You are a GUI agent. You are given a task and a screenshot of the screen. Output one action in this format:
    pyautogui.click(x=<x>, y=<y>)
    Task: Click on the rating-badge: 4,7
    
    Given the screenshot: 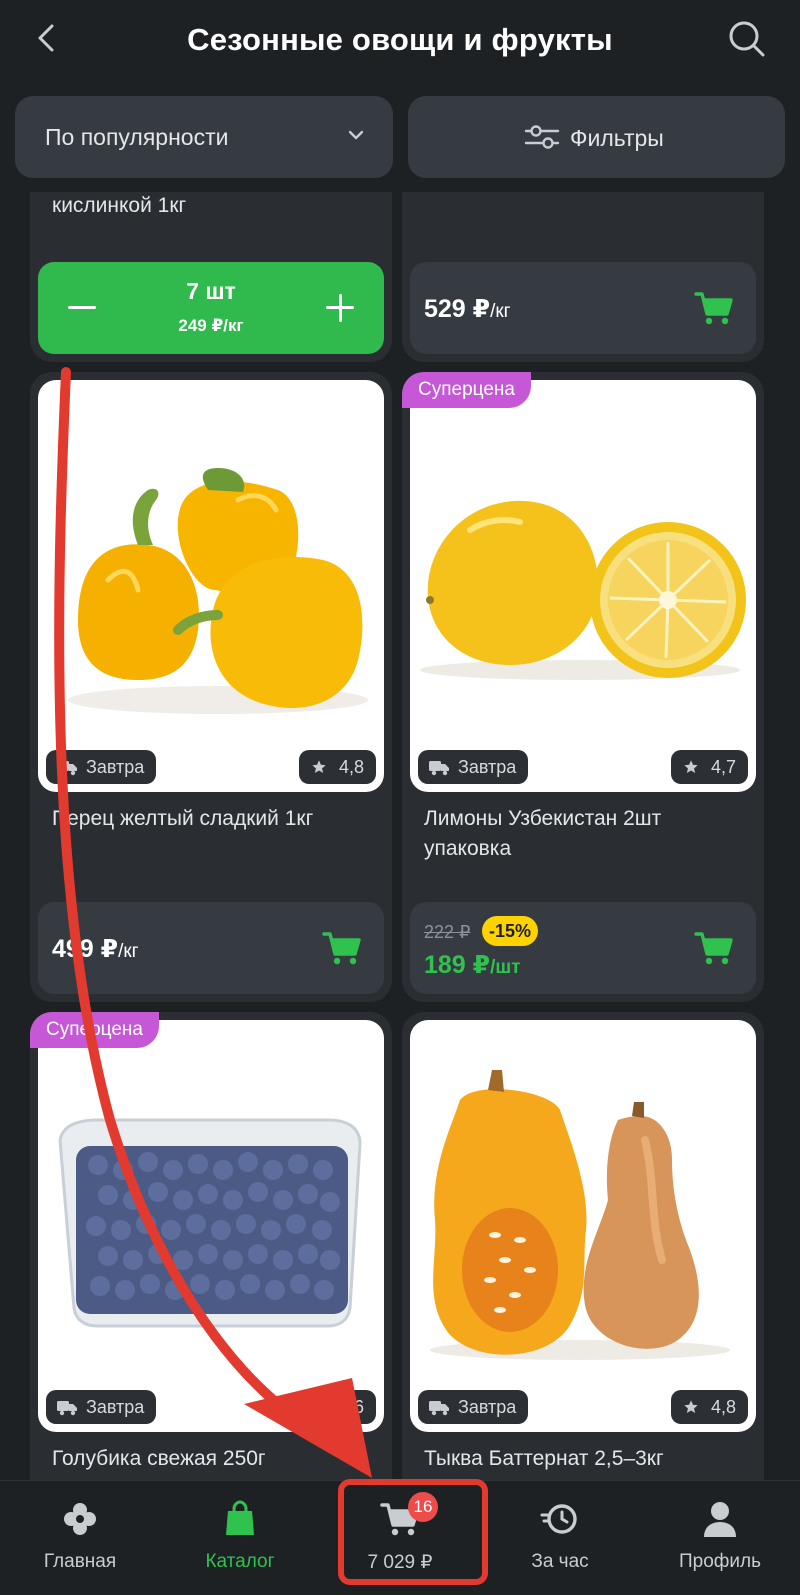 What is the action you would take?
    pyautogui.click(x=709, y=767)
    